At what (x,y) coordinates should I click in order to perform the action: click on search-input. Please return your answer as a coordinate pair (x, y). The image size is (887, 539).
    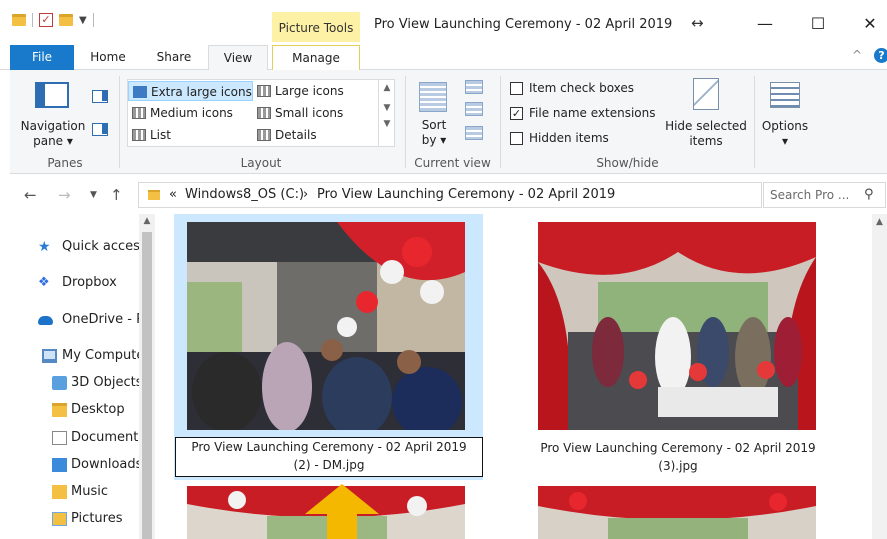
    Looking at the image, I should click on (816, 195).